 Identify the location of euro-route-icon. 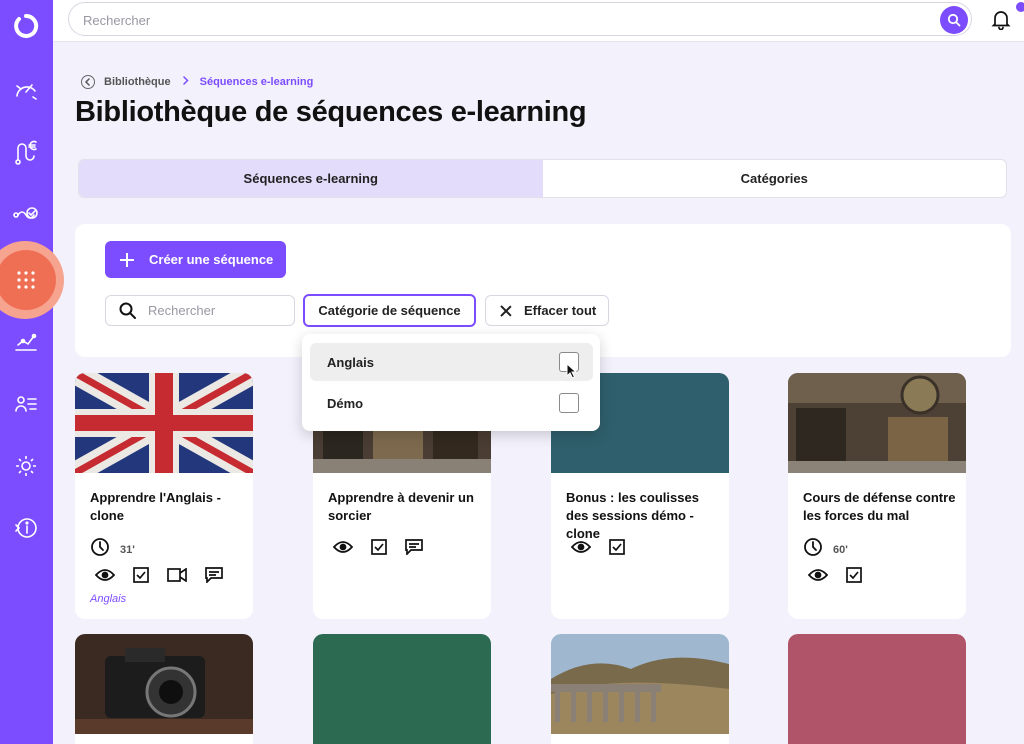
(26, 152).